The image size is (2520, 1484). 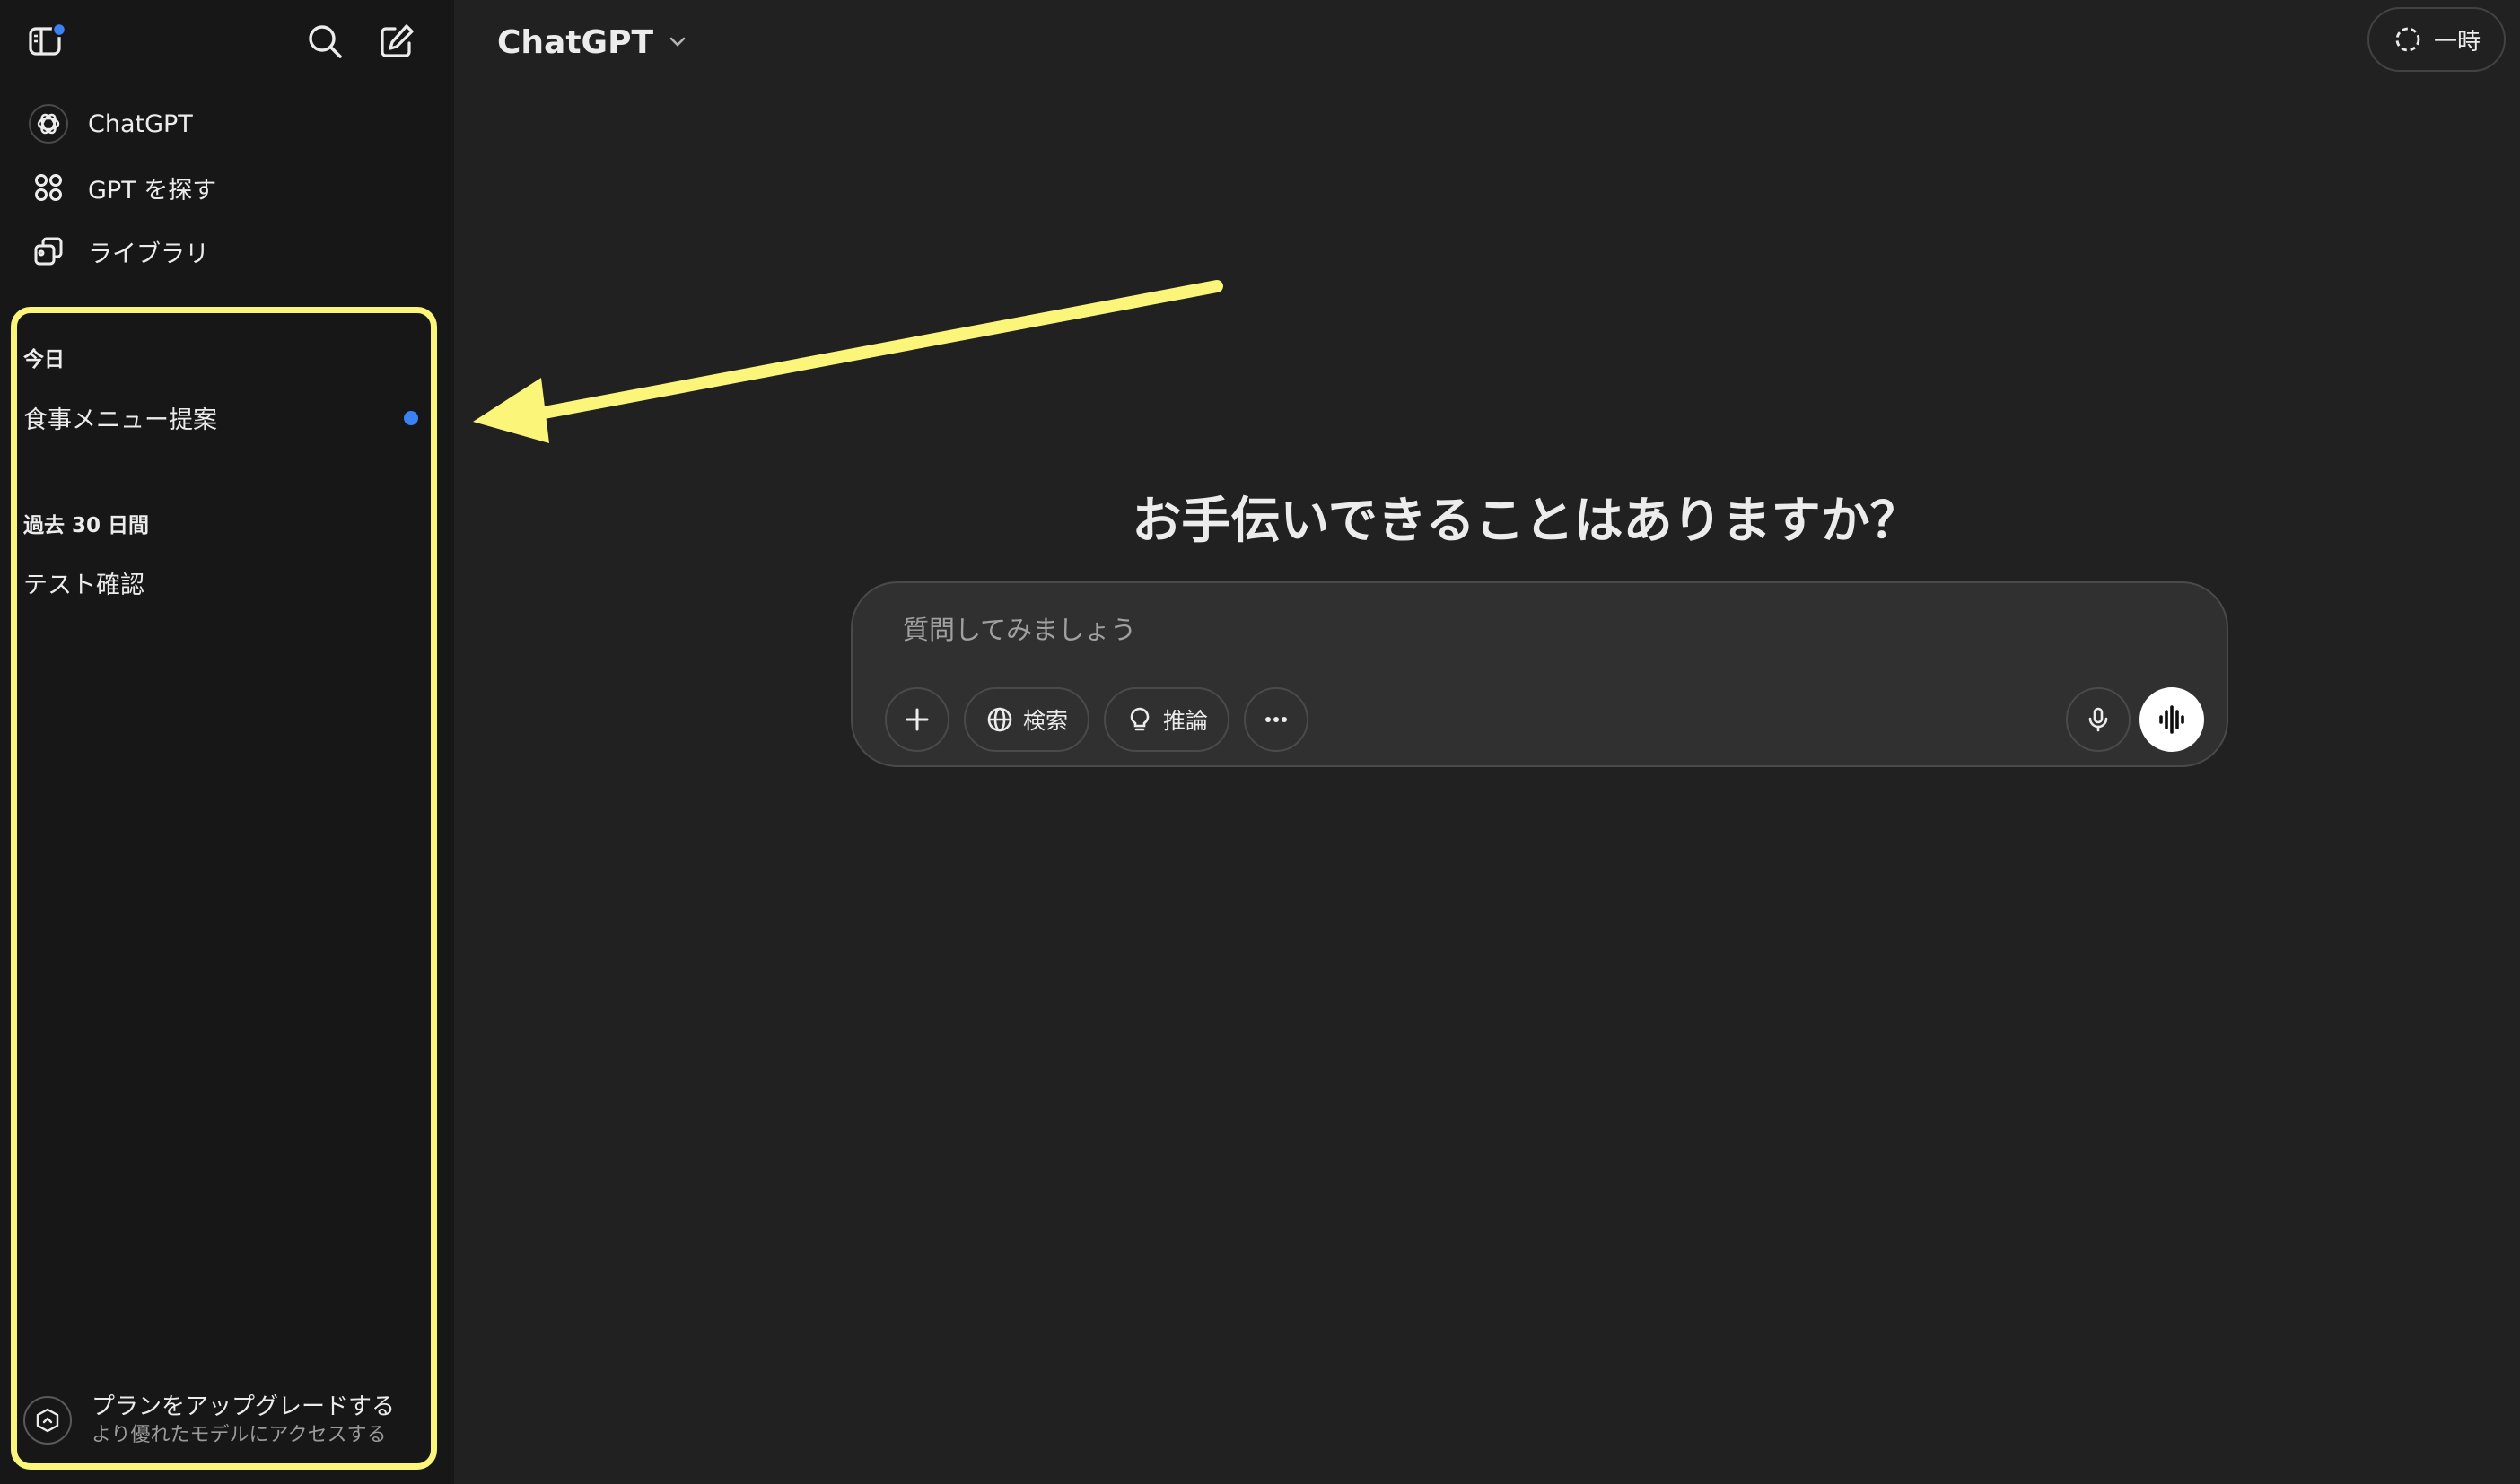 I want to click on chevron-down-icon, so click(x=677, y=42).